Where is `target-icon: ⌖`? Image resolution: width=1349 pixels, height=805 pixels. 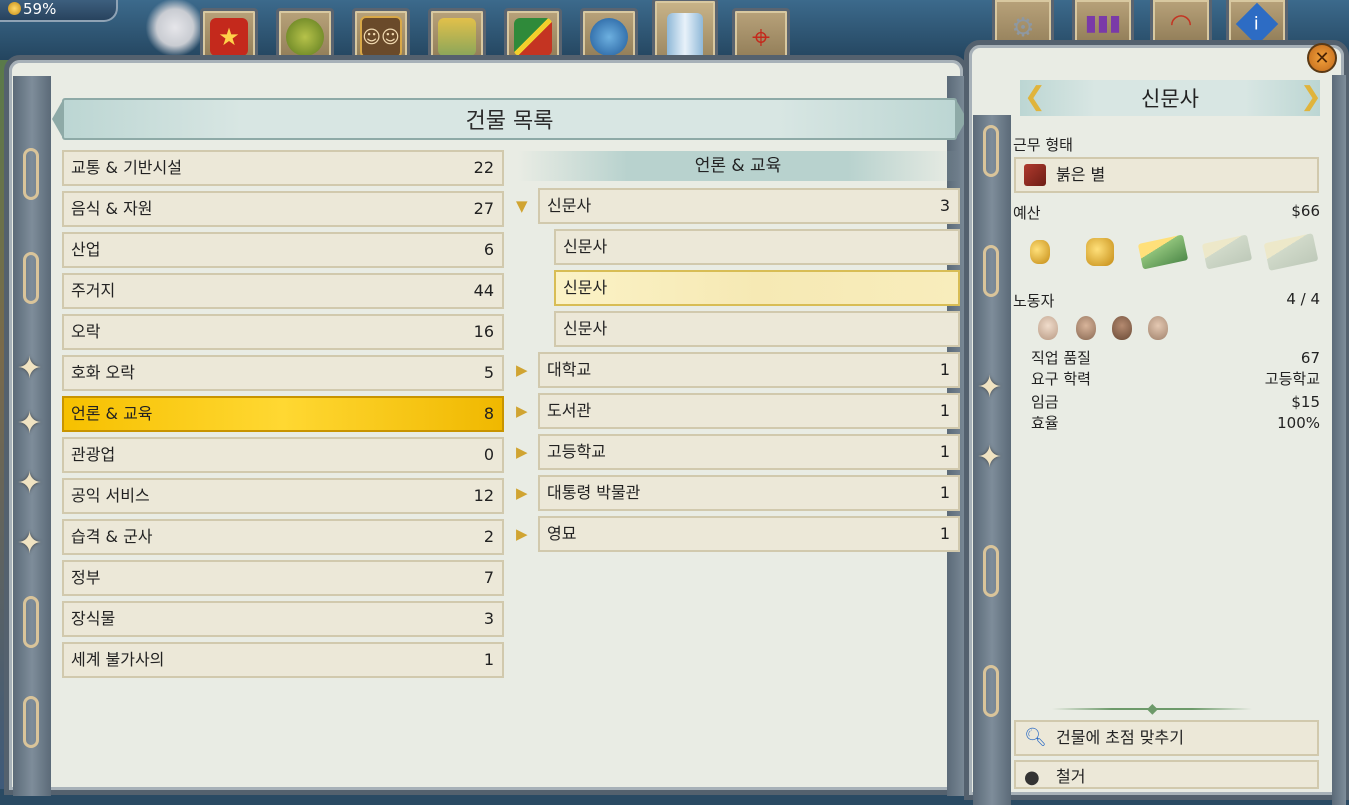
target-icon: ⌖ is located at coordinates (761, 36).